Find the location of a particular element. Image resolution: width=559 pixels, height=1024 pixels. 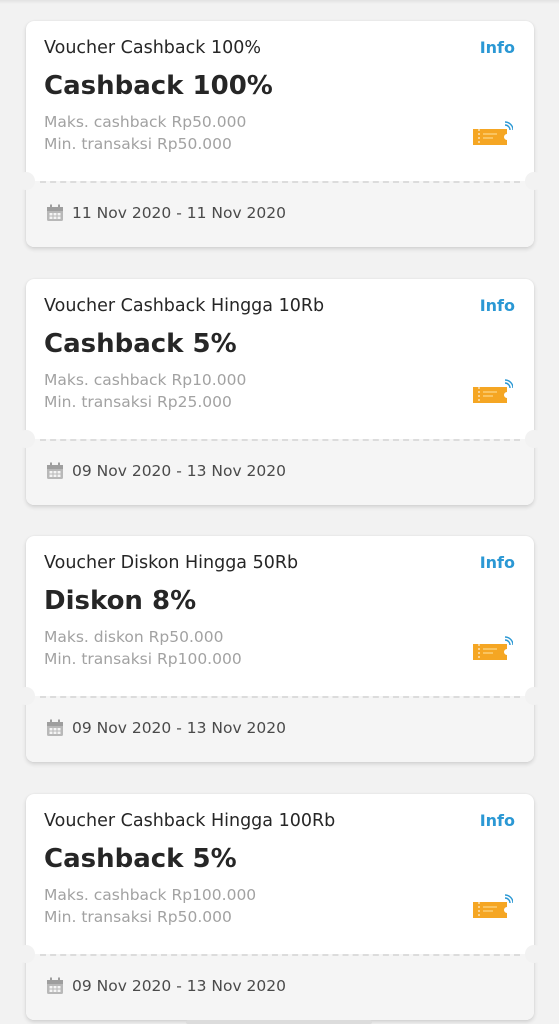

max-amount-text: Maks. cashback Rp100.000 is located at coordinates (150, 895).